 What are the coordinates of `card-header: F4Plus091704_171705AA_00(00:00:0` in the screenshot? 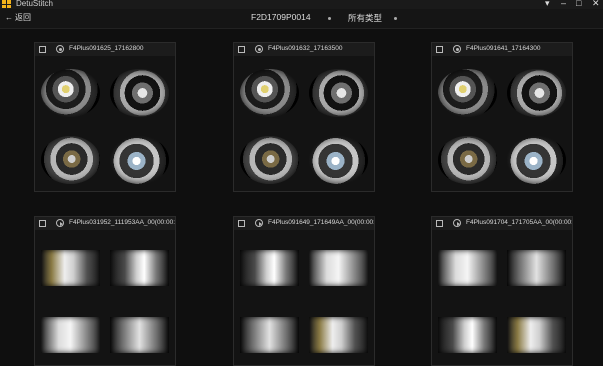 It's located at (502, 223).